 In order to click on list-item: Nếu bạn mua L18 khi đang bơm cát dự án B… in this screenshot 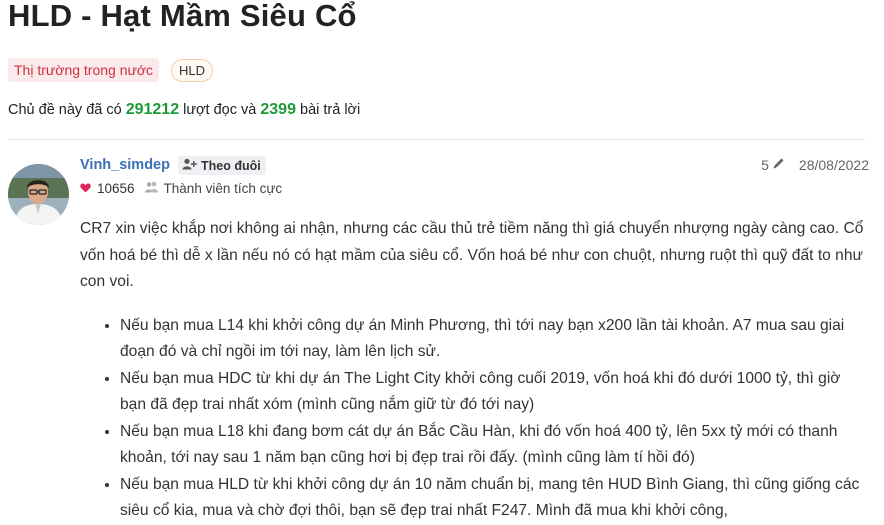, I will do `click(495, 445)`.